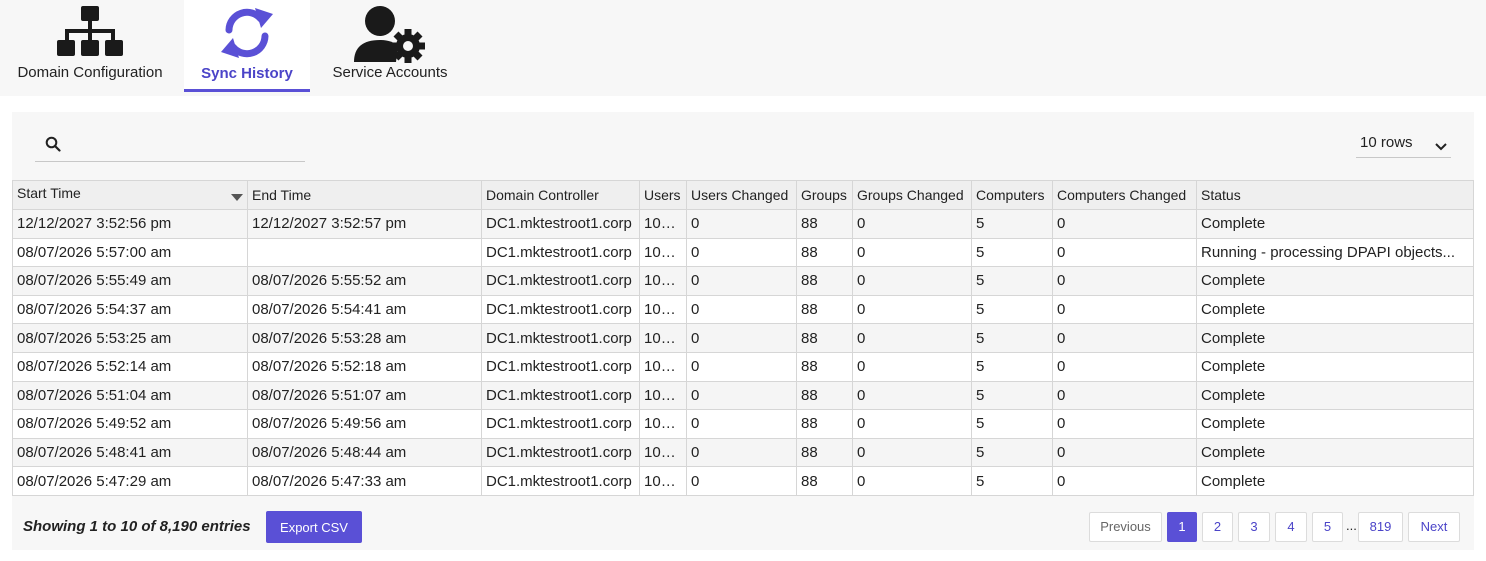 This screenshot has width=1486, height=561. Describe the element at coordinates (1012, 195) in the screenshot. I see `column-header-computers: Computers` at that location.